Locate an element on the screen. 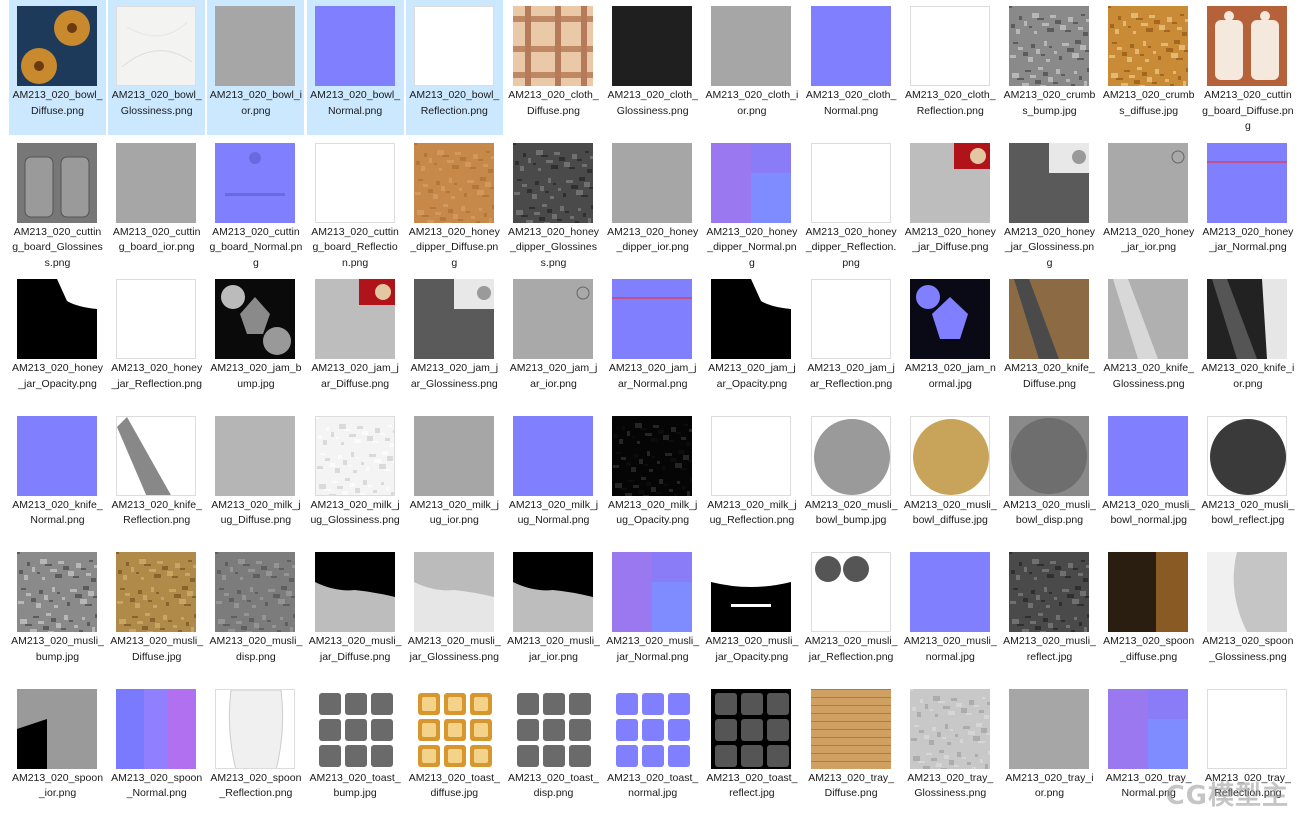  file-item: AM213_020_honey_dipper_Diffuse.png is located at coordinates (454, 204).